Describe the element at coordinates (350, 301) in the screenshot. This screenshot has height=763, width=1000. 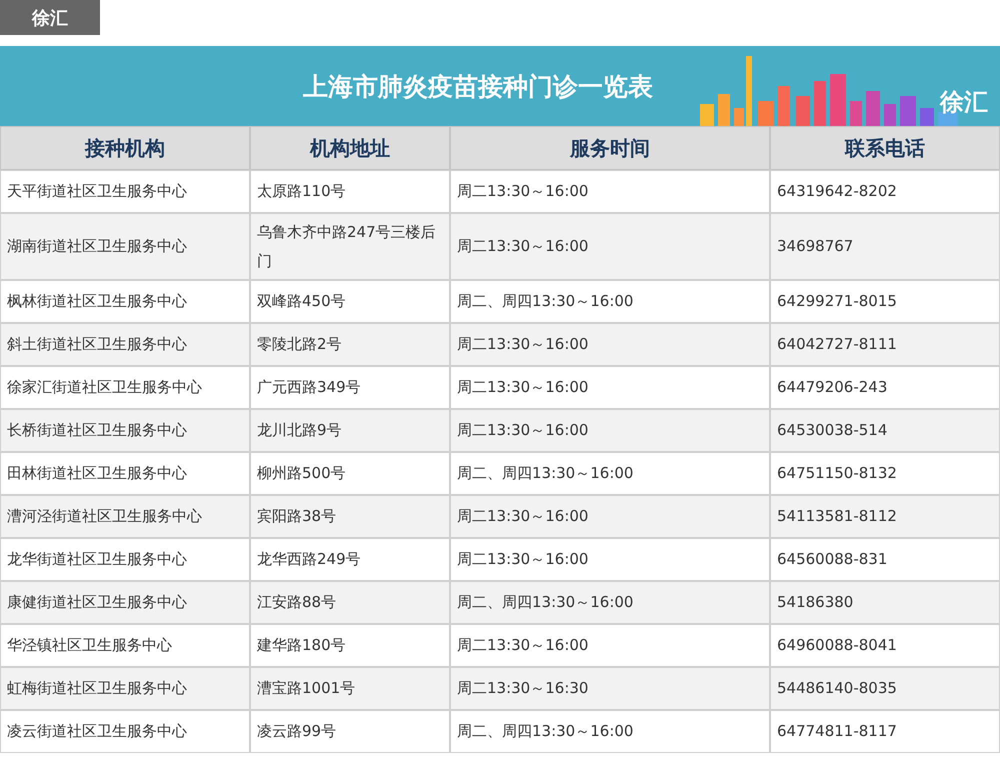
I see `table-cell: 双峰路450号` at that location.